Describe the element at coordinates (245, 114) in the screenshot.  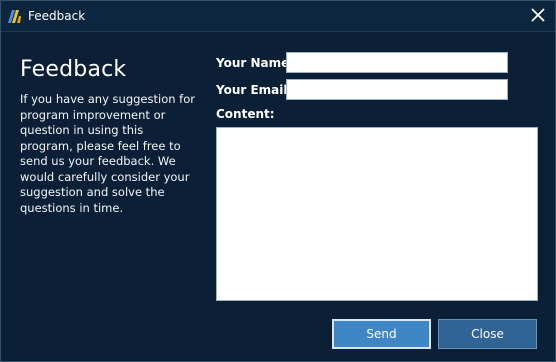
I see `content-label: Content:` at that location.